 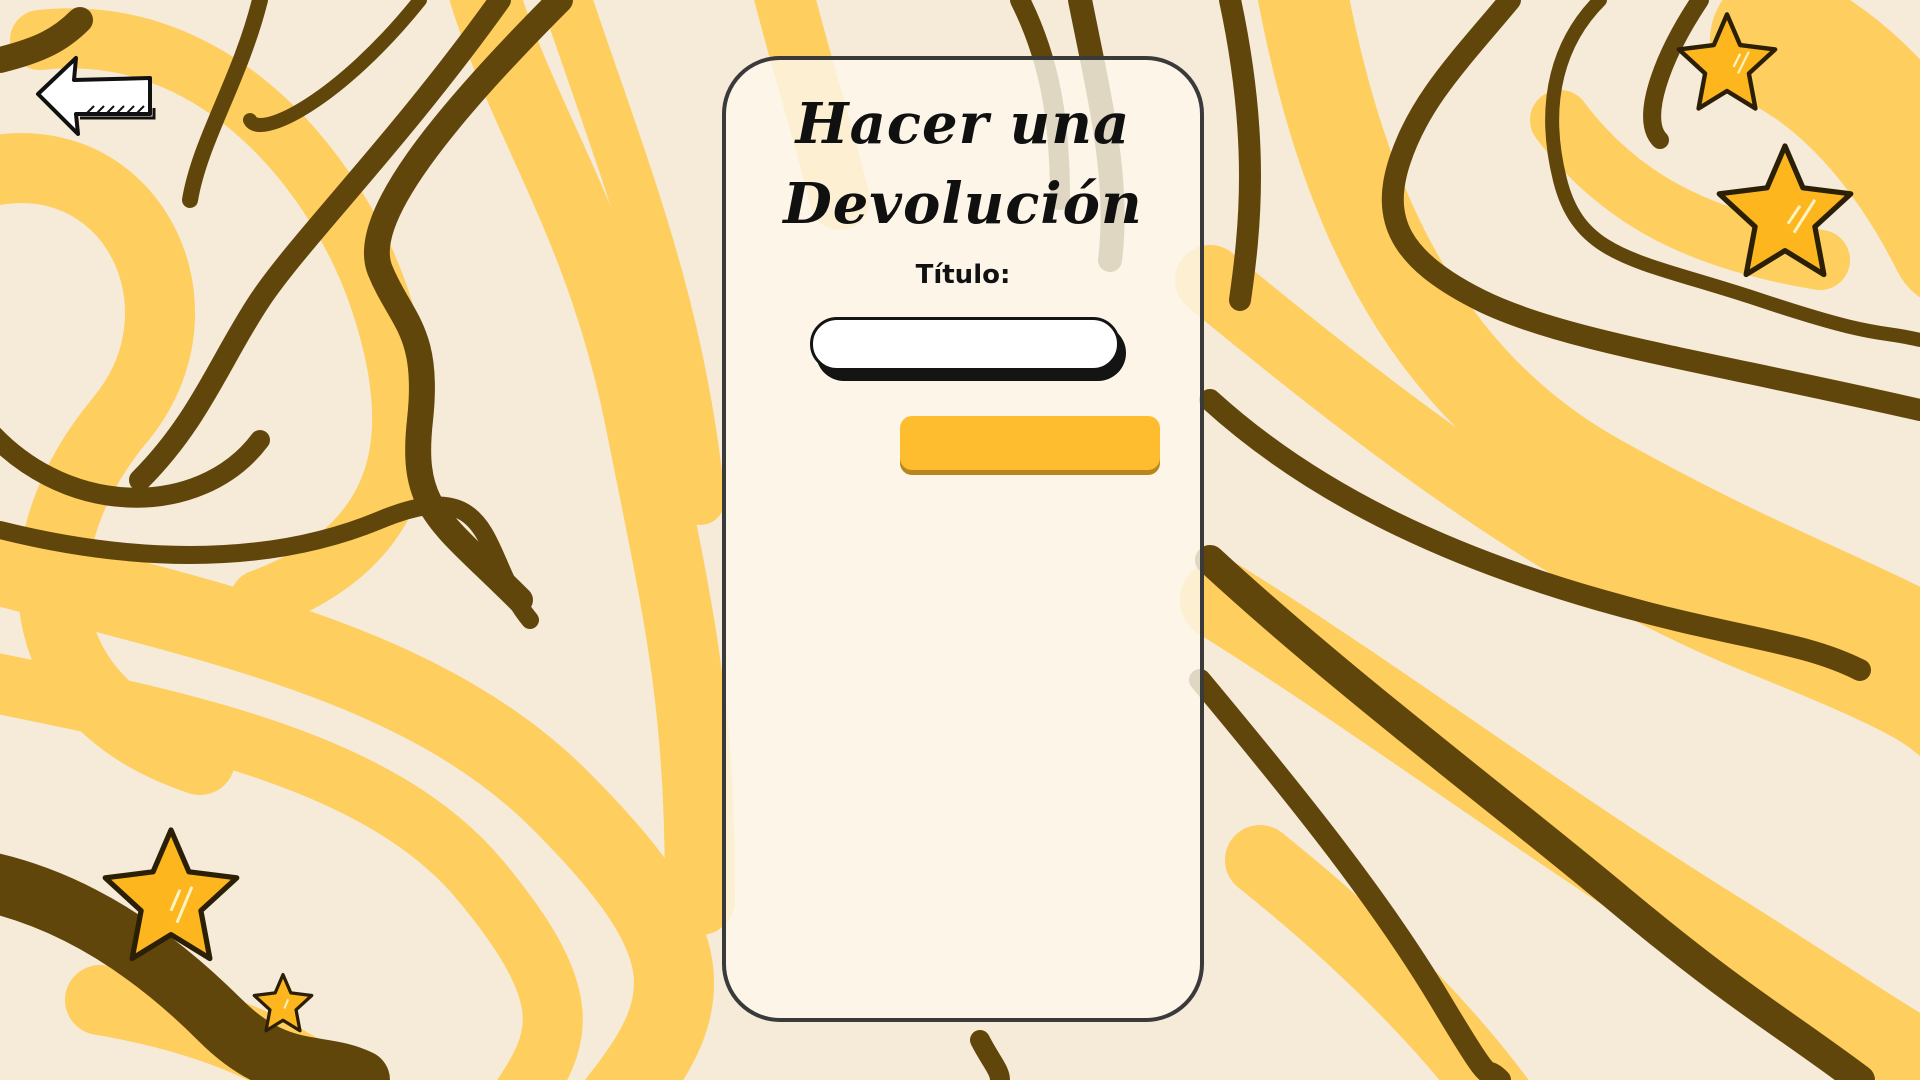 What do you see at coordinates (963, 124) in the screenshot?
I see `page-title-line1: Hacer una` at bounding box center [963, 124].